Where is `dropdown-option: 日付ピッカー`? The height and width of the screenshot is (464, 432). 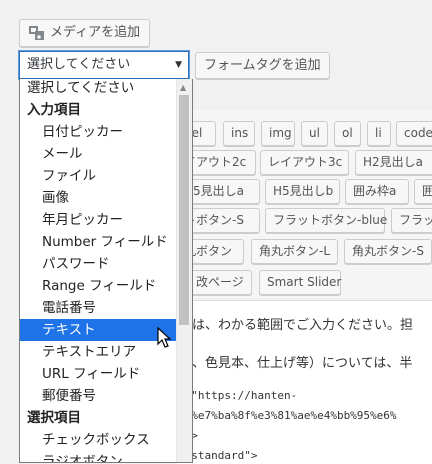
dropdown-option: 日付ピッカー is located at coordinates (106, 132).